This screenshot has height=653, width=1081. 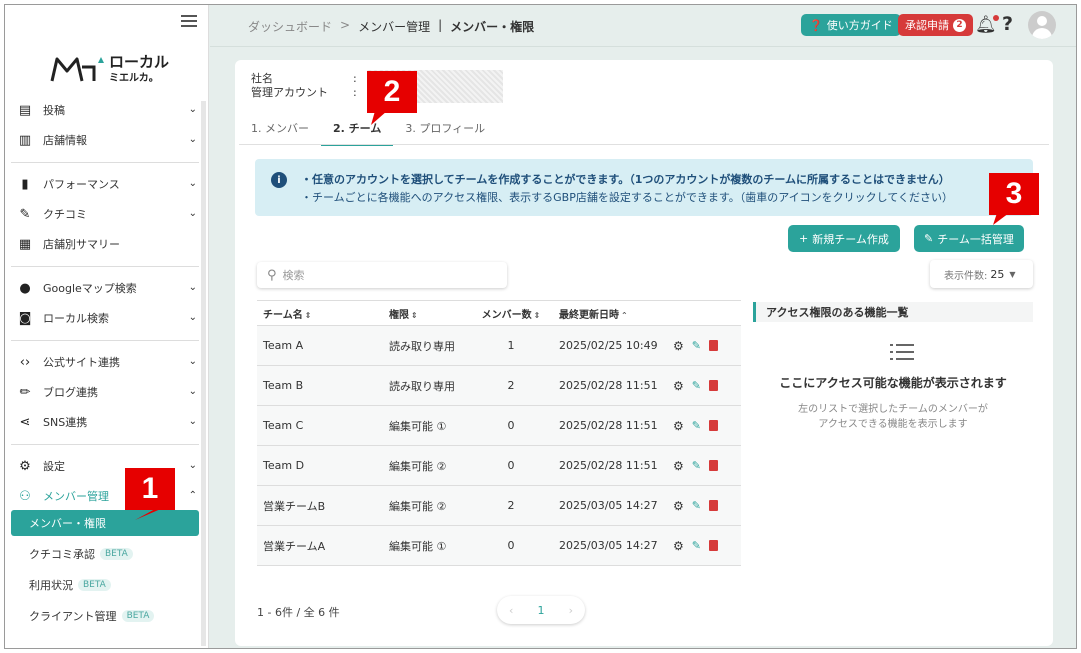 What do you see at coordinates (392, 92) in the screenshot?
I see `callout-2: 2` at bounding box center [392, 92].